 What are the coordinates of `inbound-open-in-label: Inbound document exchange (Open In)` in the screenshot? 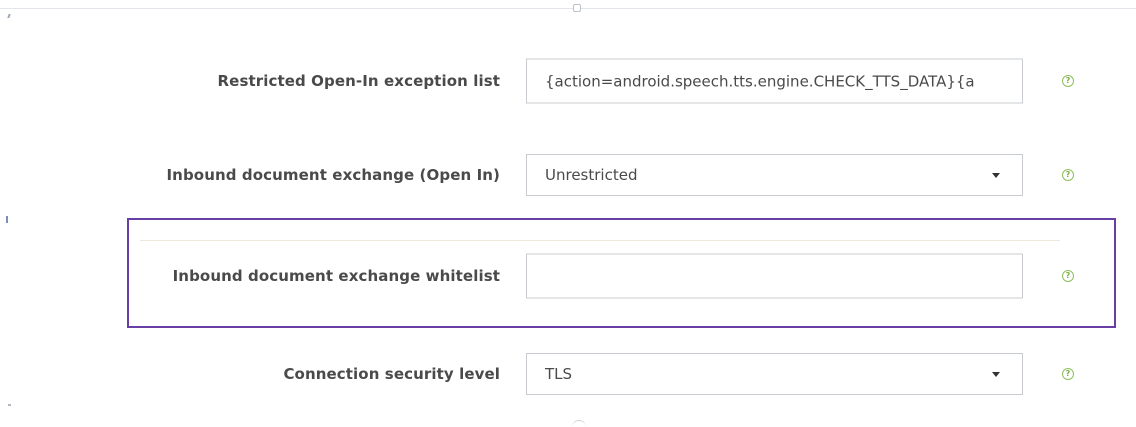 It's located at (333, 175).